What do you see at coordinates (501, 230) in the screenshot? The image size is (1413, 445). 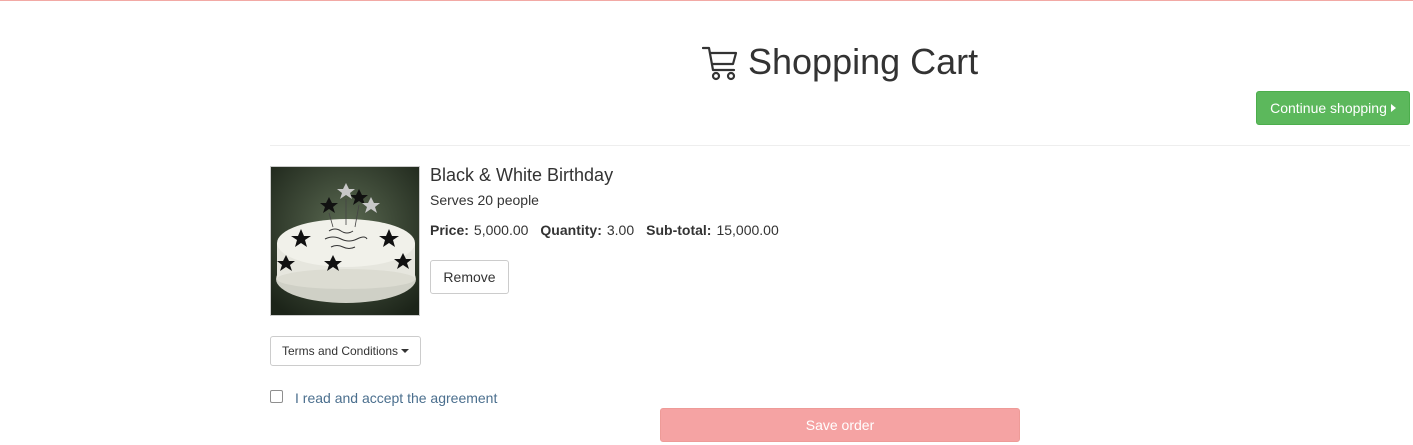 I see `price-value: 5,000.00` at bounding box center [501, 230].